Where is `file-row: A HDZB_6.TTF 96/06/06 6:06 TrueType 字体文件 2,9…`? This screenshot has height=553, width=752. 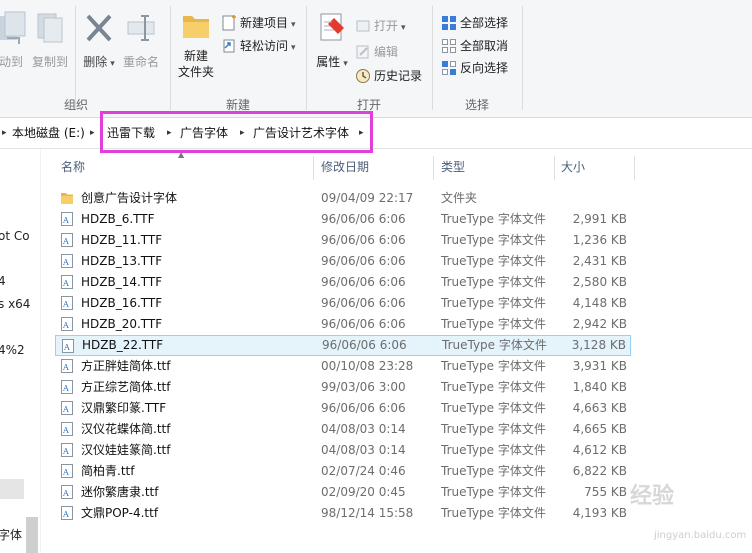 file-row: A HDZB_6.TTF 96/06/06 6:06 TrueType 字体文件 2,9… is located at coordinates (343, 219).